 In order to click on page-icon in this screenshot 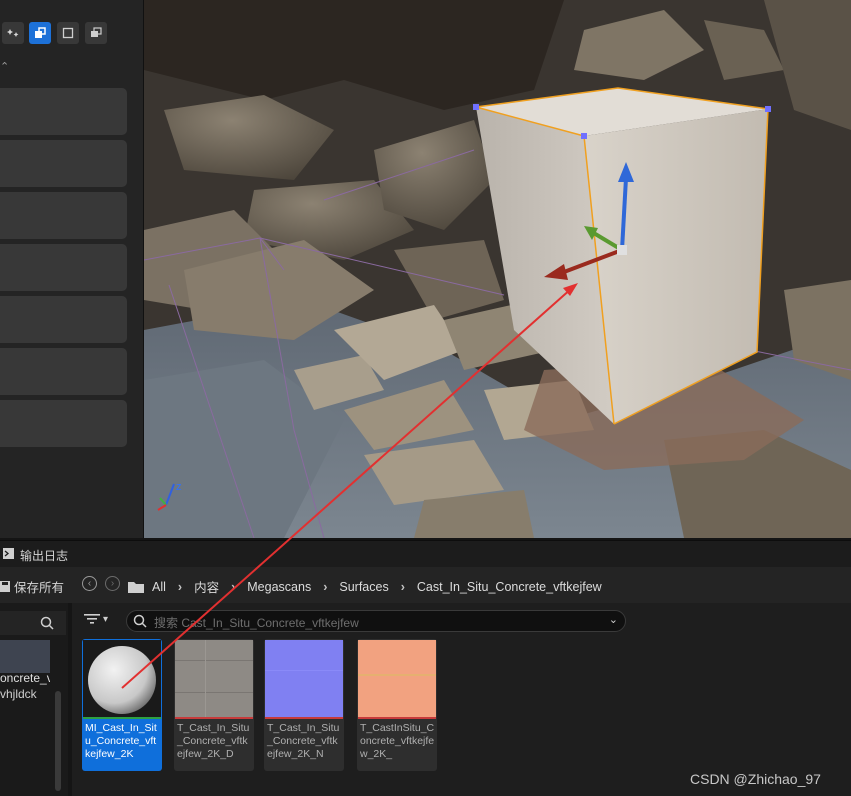, I will do `click(68, 33)`.